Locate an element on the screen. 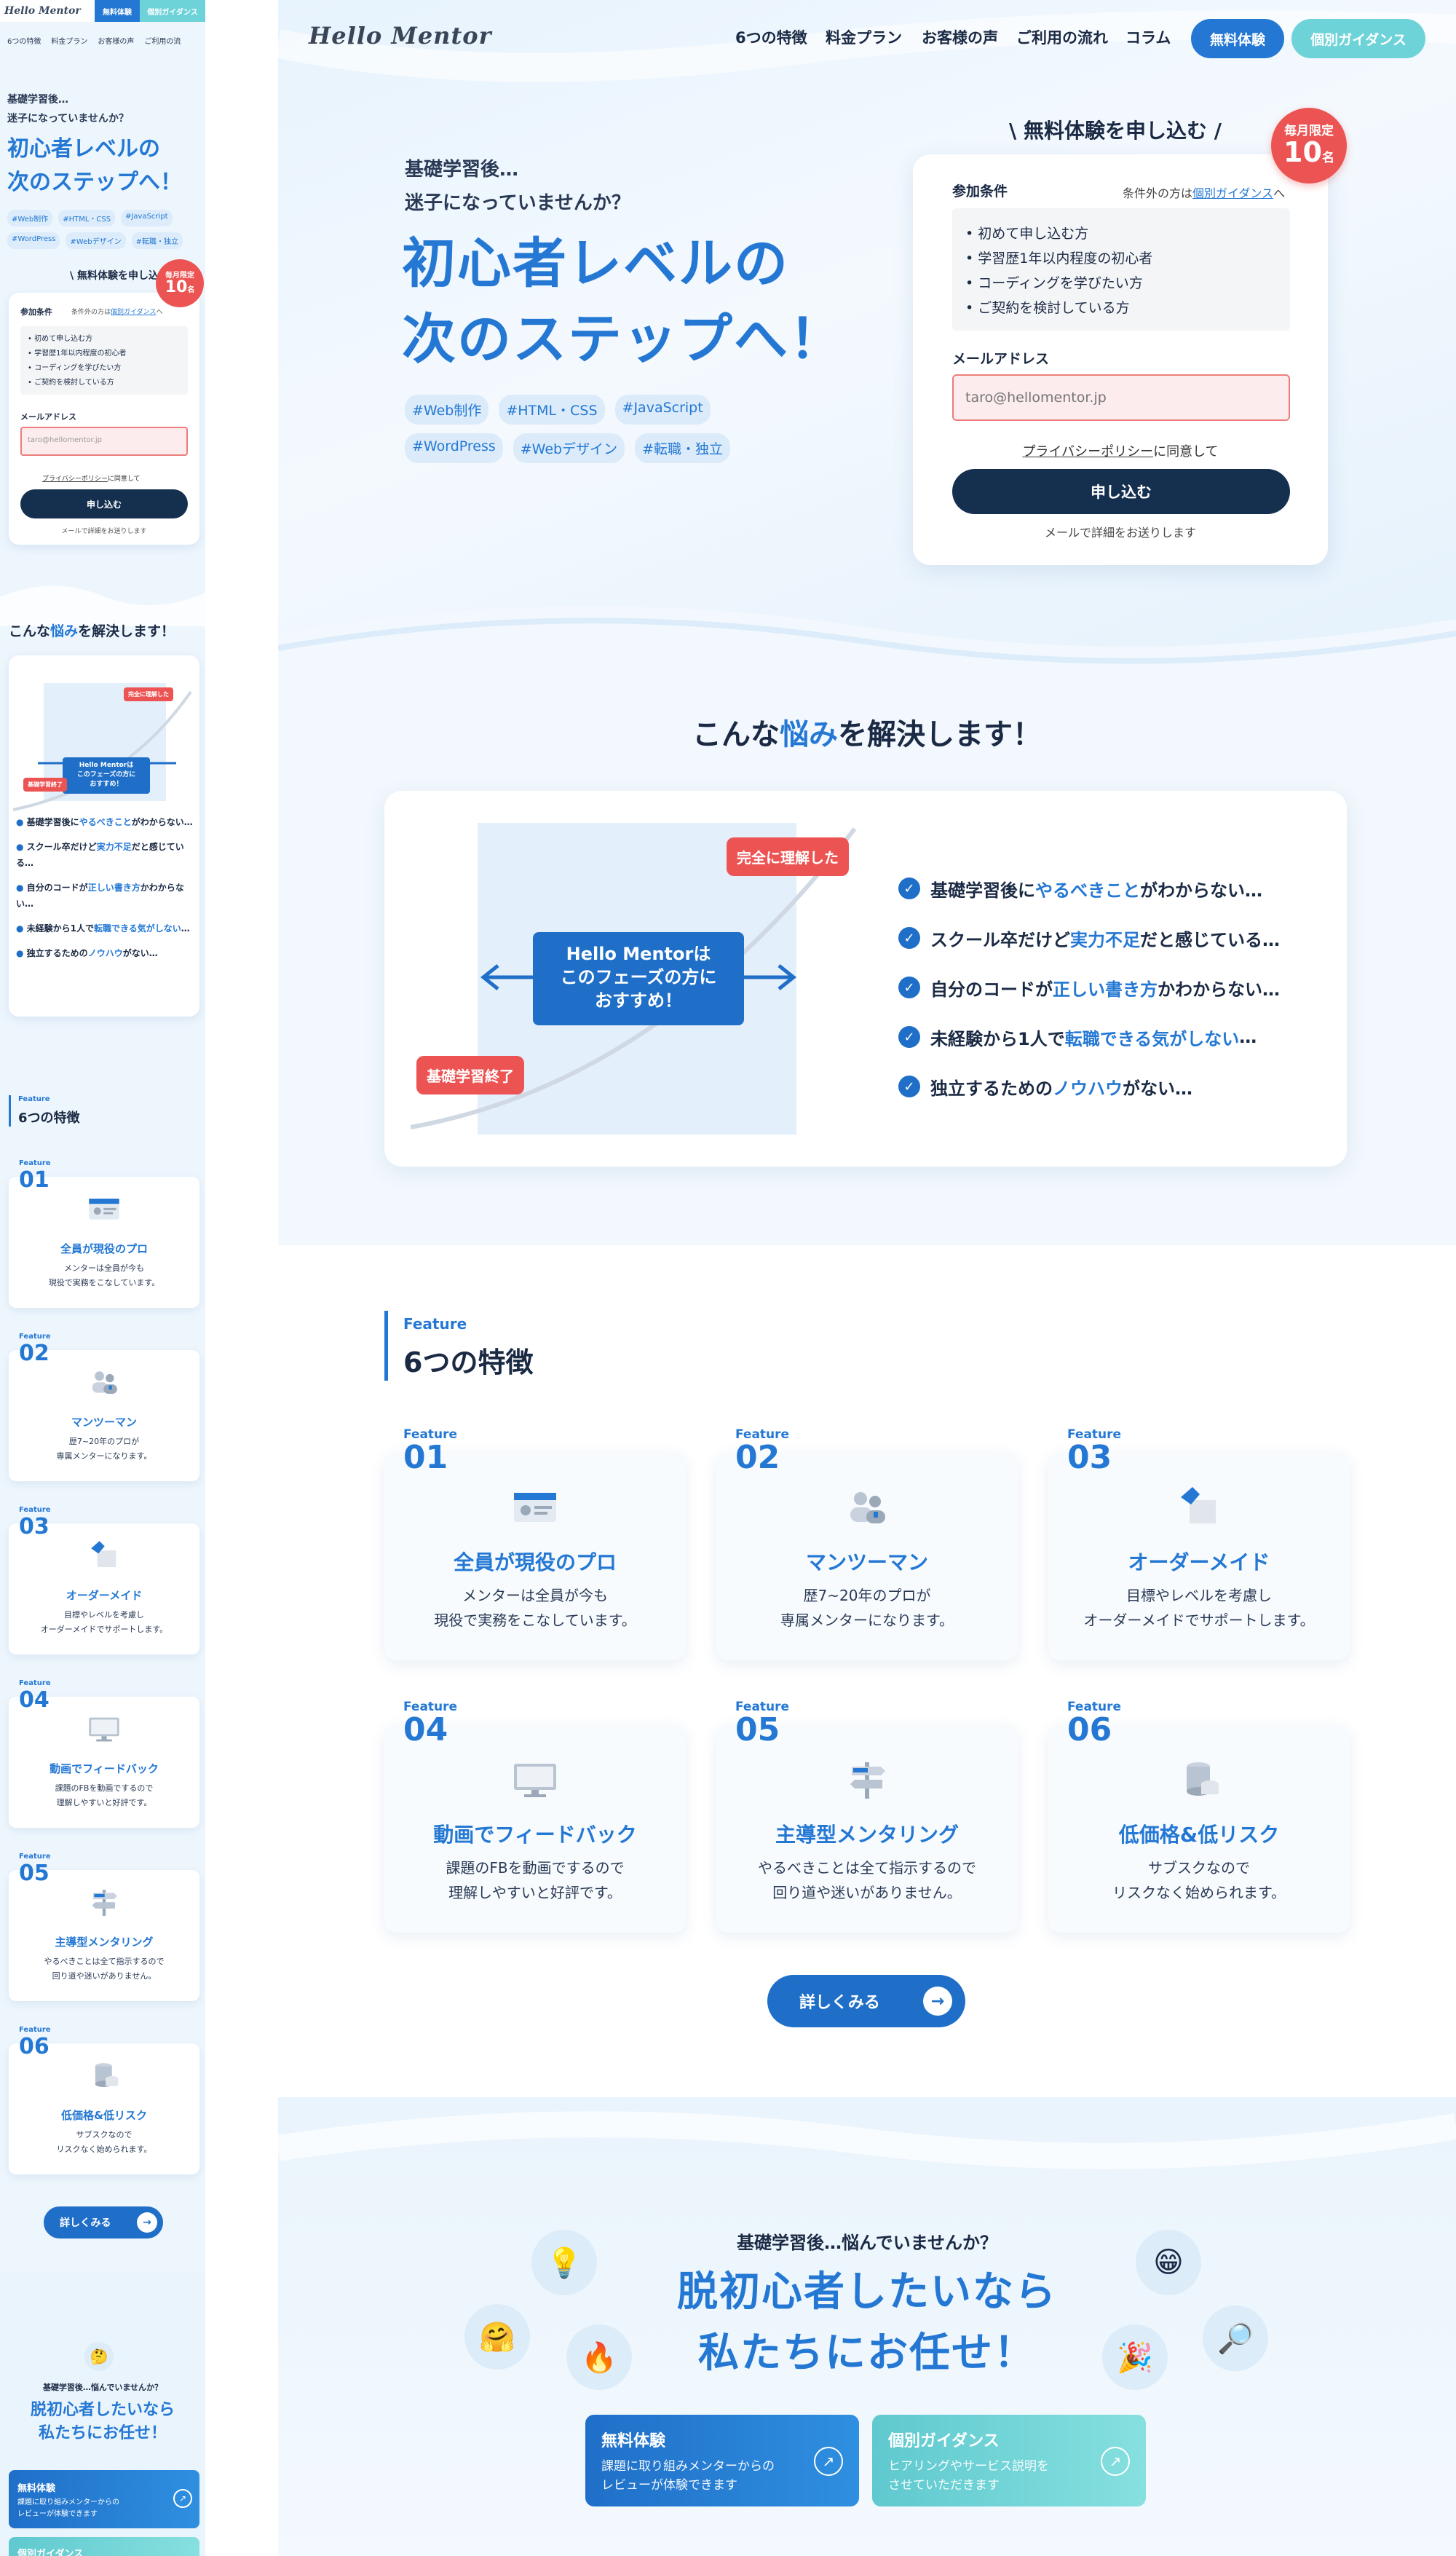 The image size is (1456, 2556). mobile-guidance-link: 個別ガイダンス is located at coordinates (133, 312).